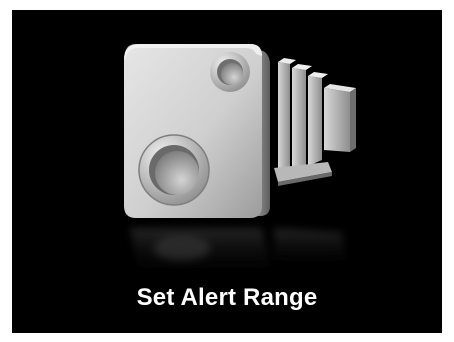 The image size is (454, 342). I want to click on tile-label: Set Alert Range, so click(227, 297).